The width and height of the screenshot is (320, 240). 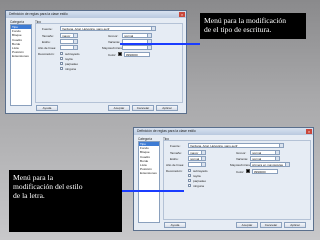 I want to click on text-transform-value: primera en mayúsculas, so click(x=268, y=165).